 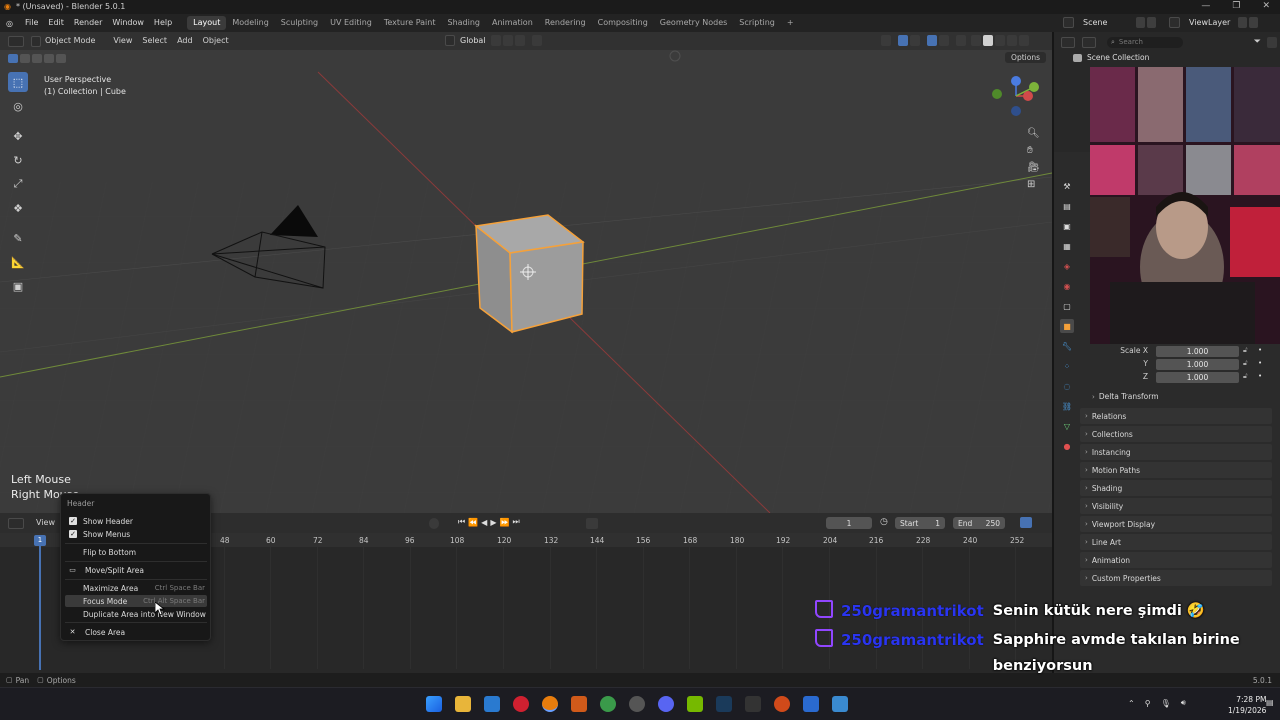 I want to click on start-frame-field: Start 1, so click(x=920, y=523).